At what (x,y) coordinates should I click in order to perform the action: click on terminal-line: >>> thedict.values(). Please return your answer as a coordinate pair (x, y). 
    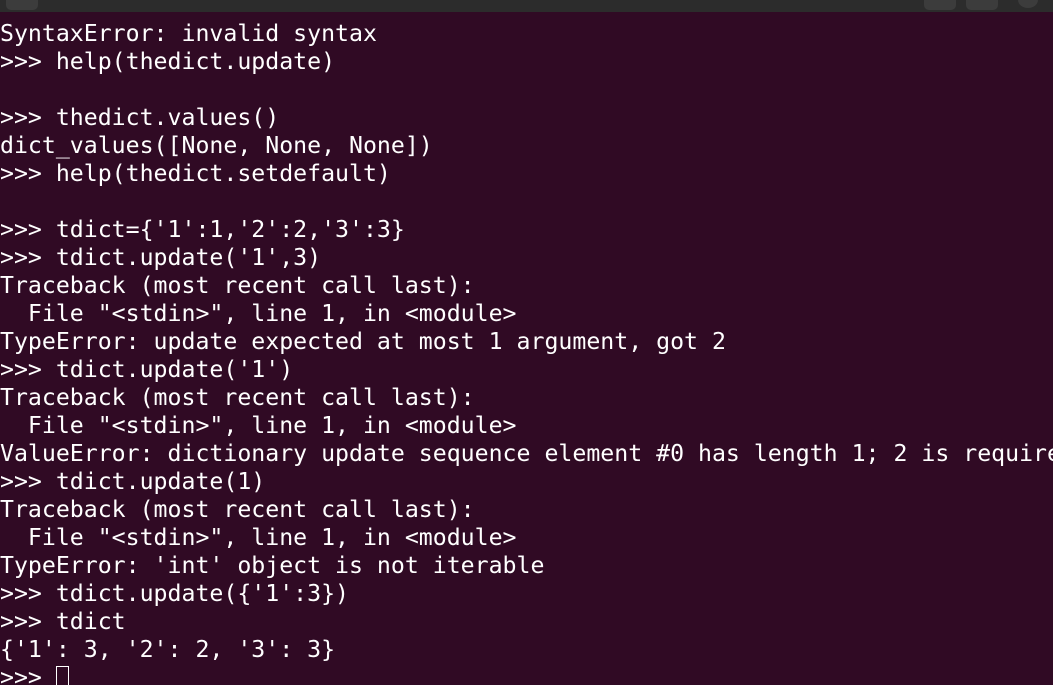
    Looking at the image, I should click on (140, 117).